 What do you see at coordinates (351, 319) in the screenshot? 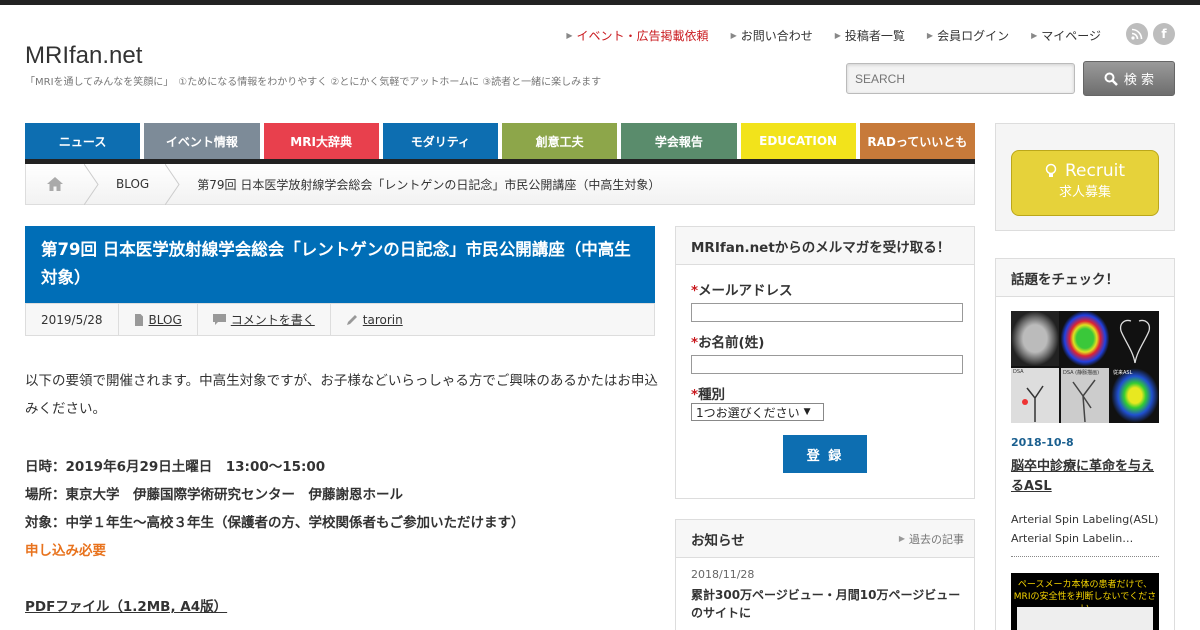
I see `pencil-icon` at bounding box center [351, 319].